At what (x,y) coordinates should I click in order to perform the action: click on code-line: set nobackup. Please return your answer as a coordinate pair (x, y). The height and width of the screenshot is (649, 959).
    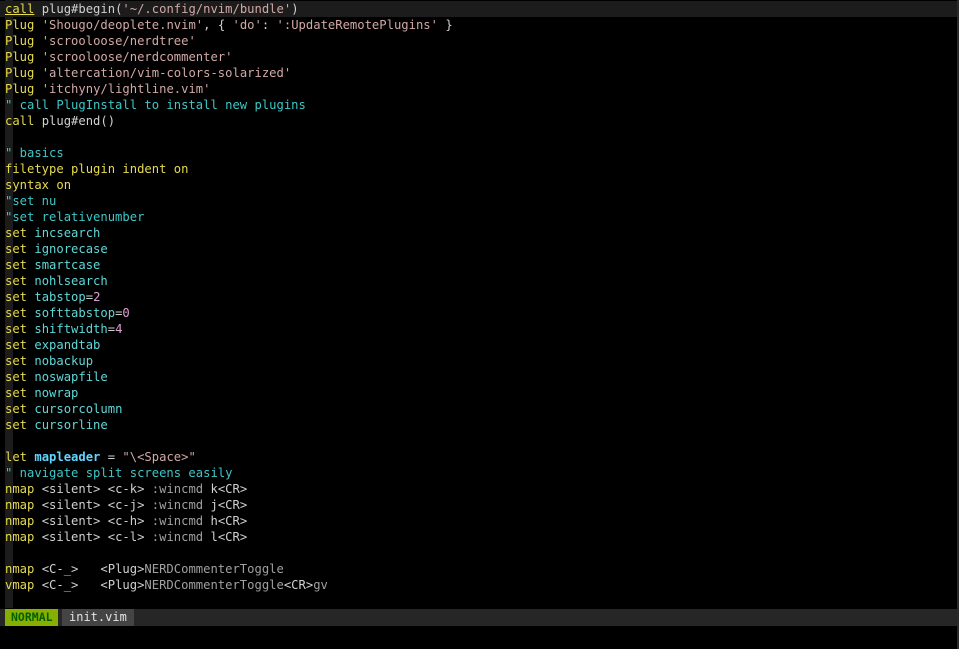
    Looking at the image, I should click on (49, 361).